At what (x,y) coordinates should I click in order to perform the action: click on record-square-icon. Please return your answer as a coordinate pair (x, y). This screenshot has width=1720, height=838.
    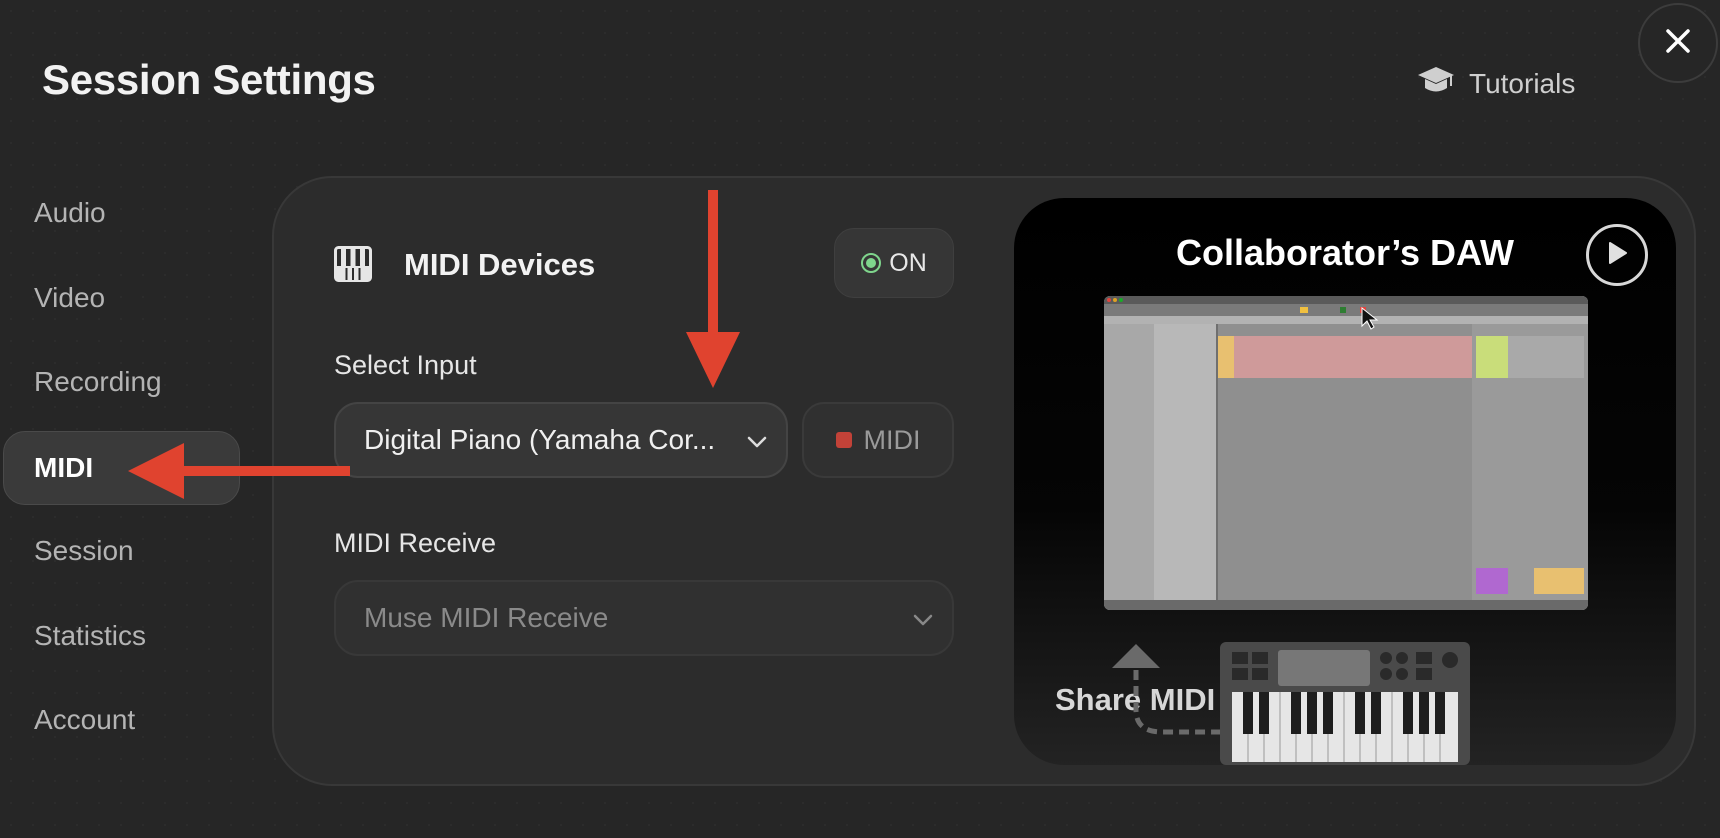
    Looking at the image, I should click on (843, 440).